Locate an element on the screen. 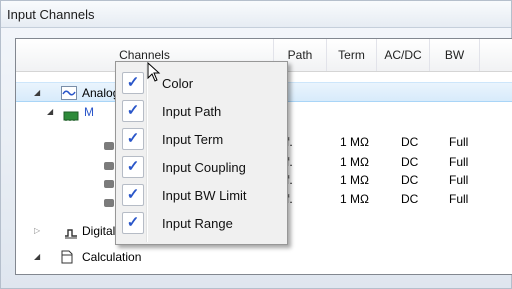 The height and width of the screenshot is (289, 512). column-header-empty is located at coordinates (496, 55).